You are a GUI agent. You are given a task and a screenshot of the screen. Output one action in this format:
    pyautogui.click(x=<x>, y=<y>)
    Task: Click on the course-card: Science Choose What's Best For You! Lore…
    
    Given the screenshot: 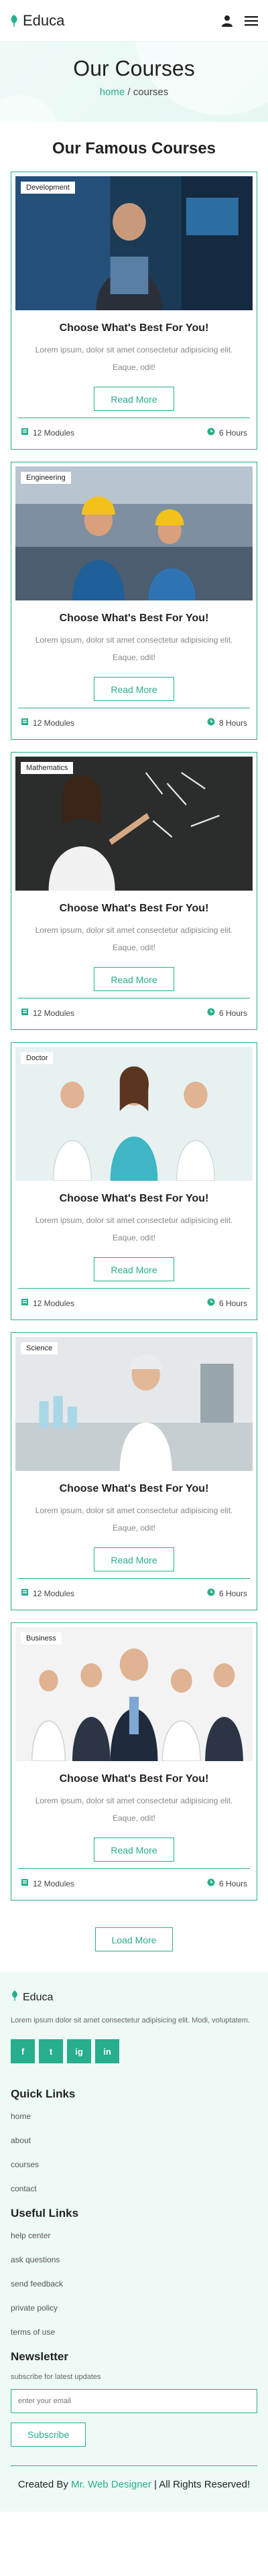 What is the action you would take?
    pyautogui.click(x=134, y=1471)
    